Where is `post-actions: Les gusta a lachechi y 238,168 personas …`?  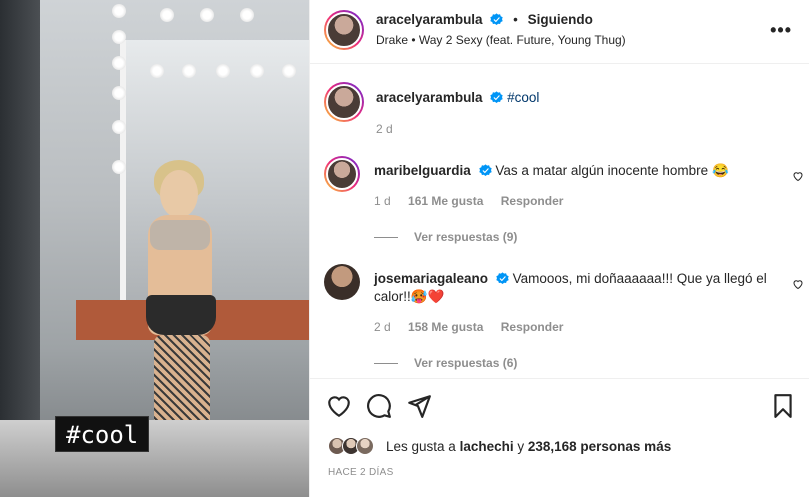 post-actions: Les gusta a lachechi y 238,168 personas … is located at coordinates (559, 437).